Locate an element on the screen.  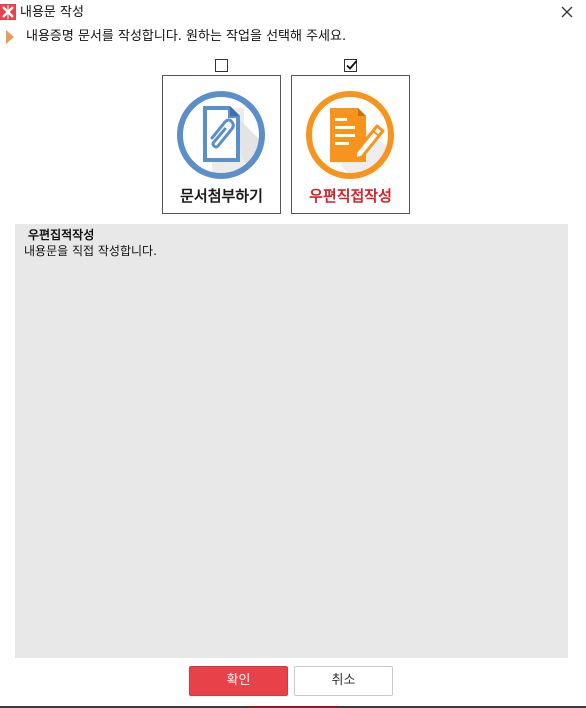
close-icon is located at coordinates (567, 12).